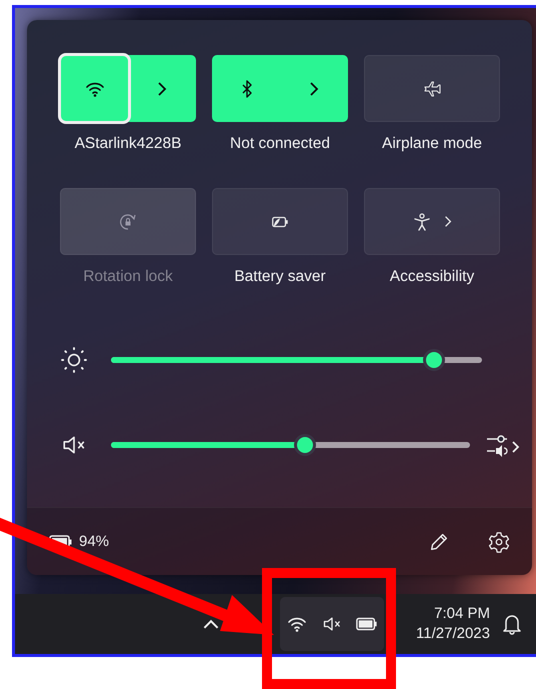  Describe the element at coordinates (422, 222) in the screenshot. I see `accessibility-icon` at that location.